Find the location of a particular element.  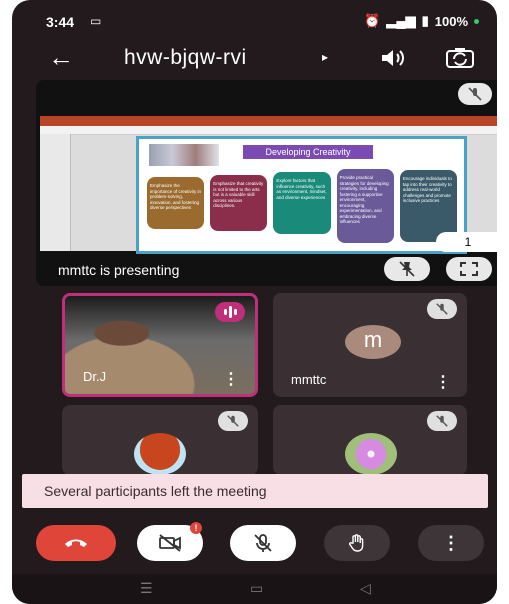

alarm-icon: ⏰ is located at coordinates (372, 20).